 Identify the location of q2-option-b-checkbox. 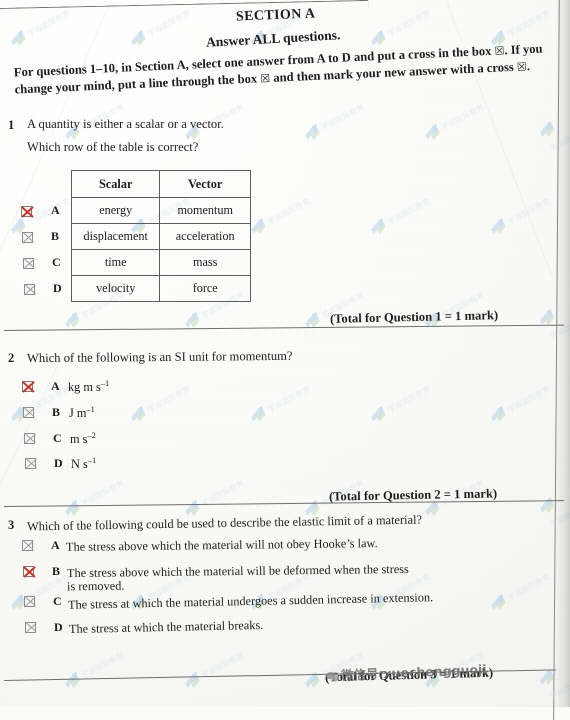
(28, 412).